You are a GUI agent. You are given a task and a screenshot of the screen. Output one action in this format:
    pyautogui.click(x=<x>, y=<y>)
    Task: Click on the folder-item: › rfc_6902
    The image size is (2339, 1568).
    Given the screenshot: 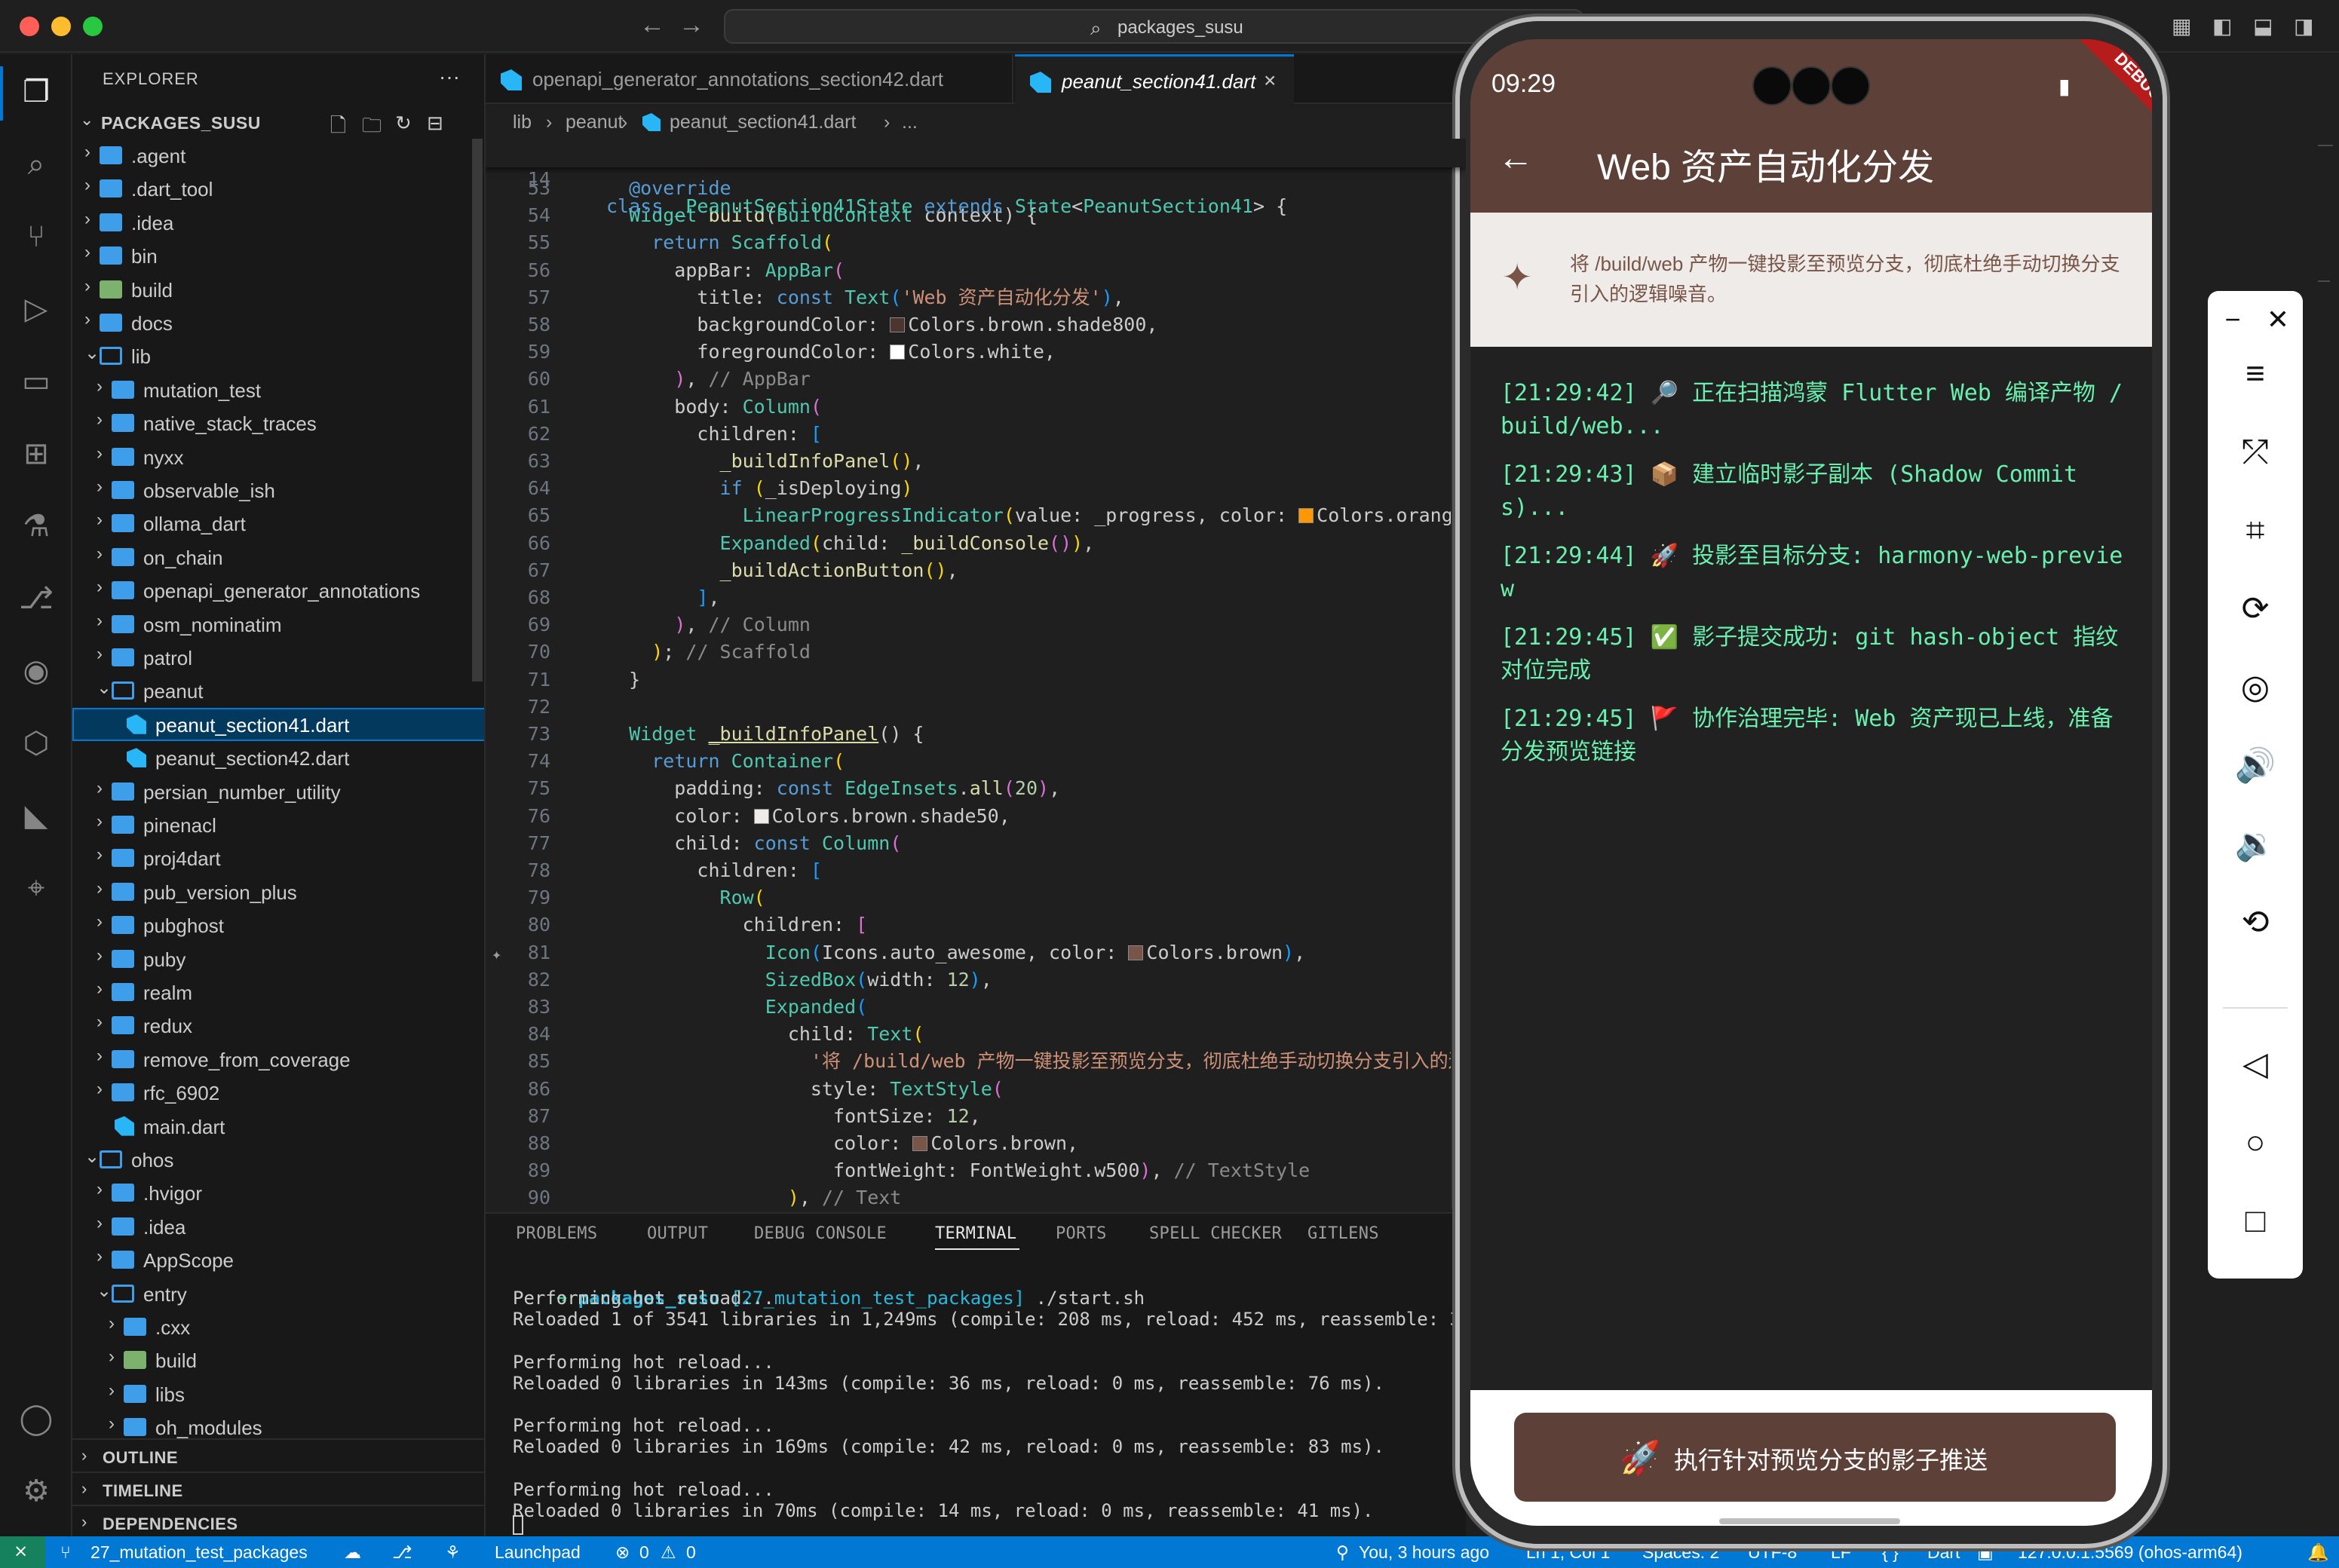 What is the action you would take?
    pyautogui.click(x=278, y=1092)
    